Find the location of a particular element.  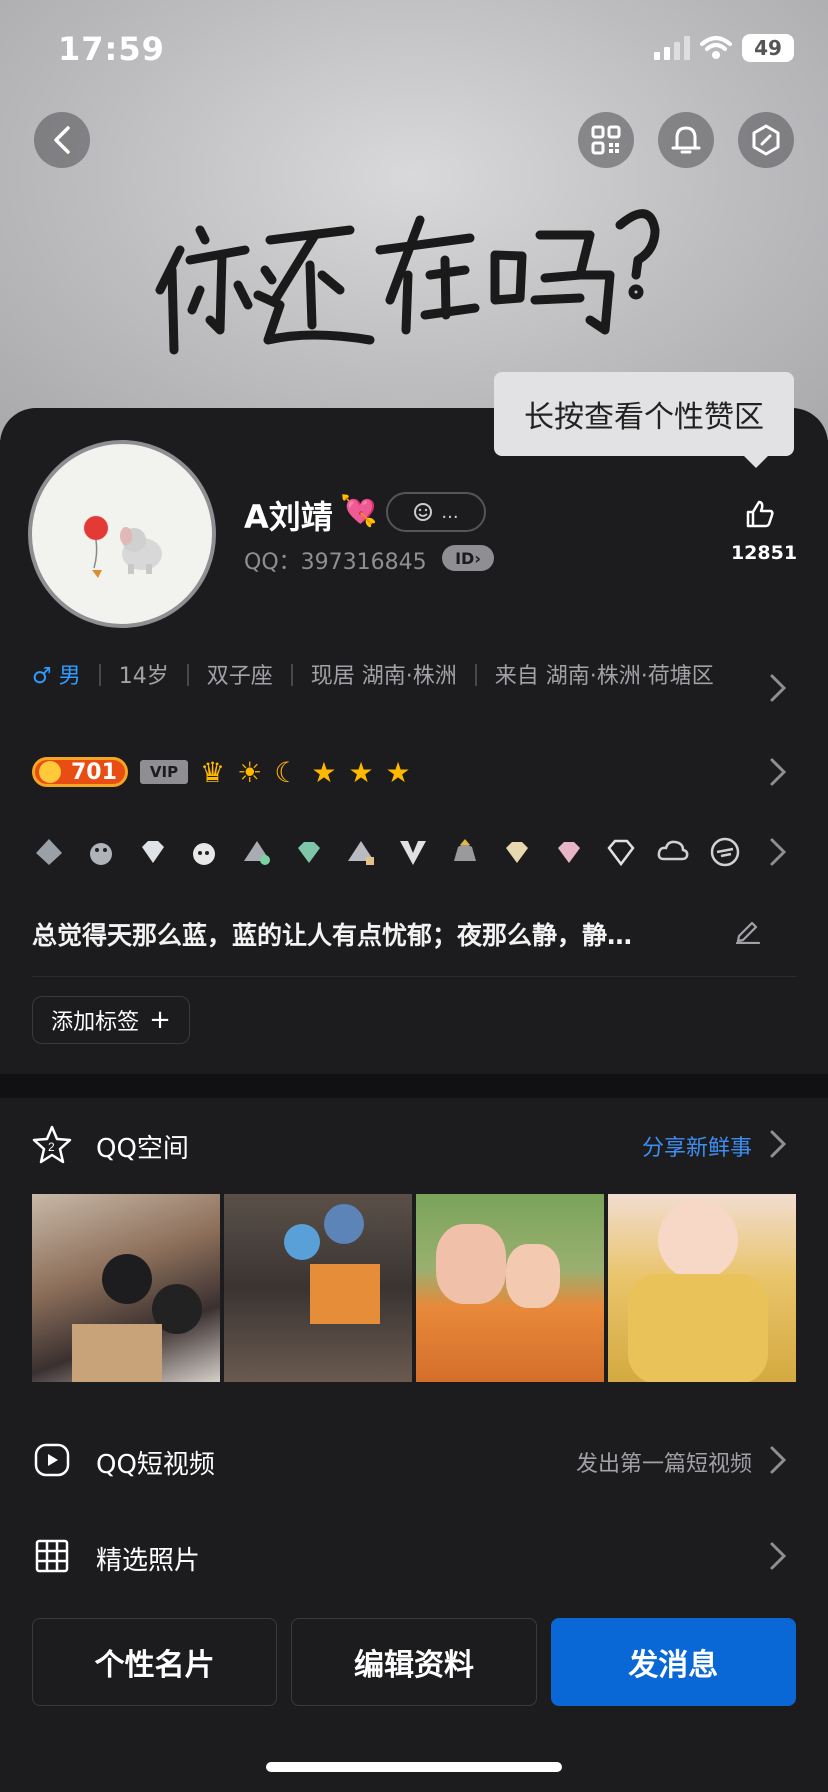

share-news-link: 分享新鲜事 is located at coordinates (697, 1146).